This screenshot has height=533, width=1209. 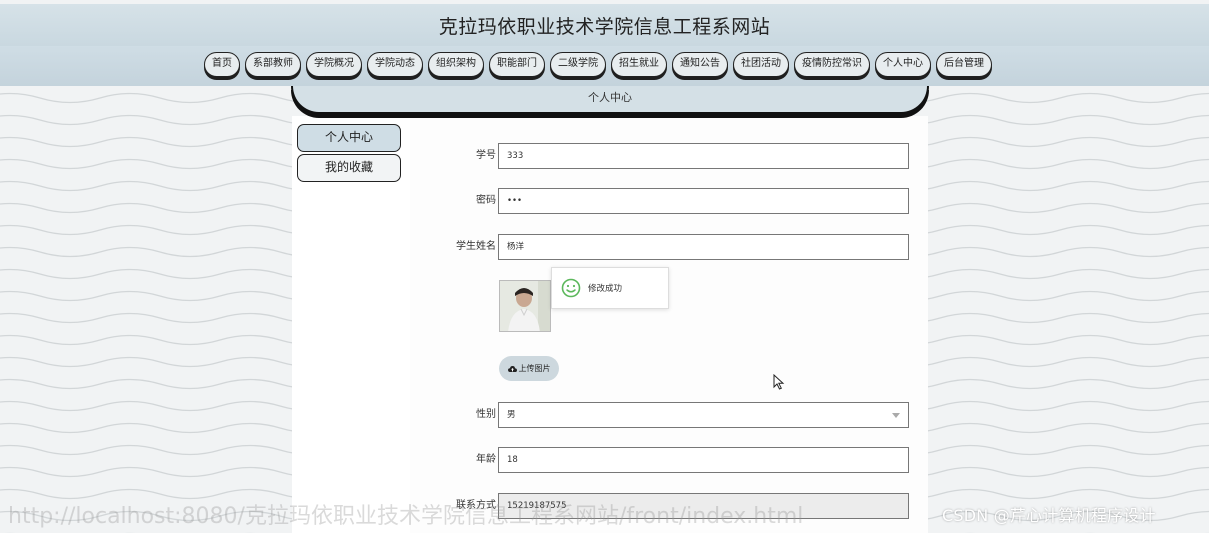 I want to click on sidebar: 个人中心 我的收藏, so click(x=351, y=324).